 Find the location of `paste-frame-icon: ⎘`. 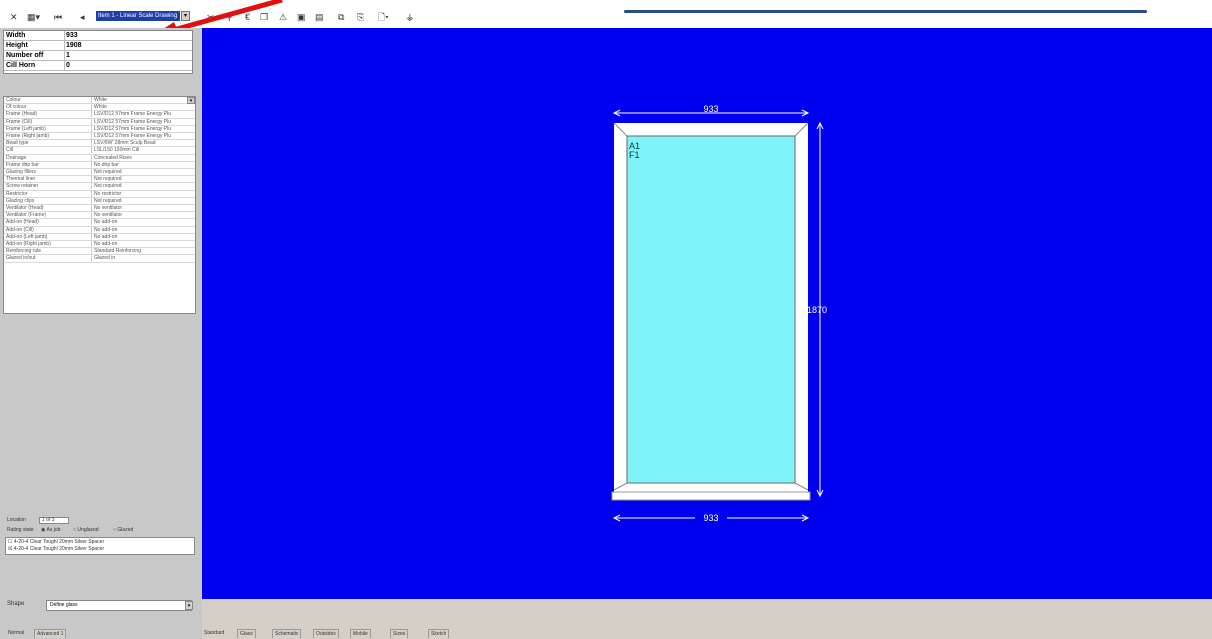

paste-frame-icon: ⎘ is located at coordinates (360, 17).